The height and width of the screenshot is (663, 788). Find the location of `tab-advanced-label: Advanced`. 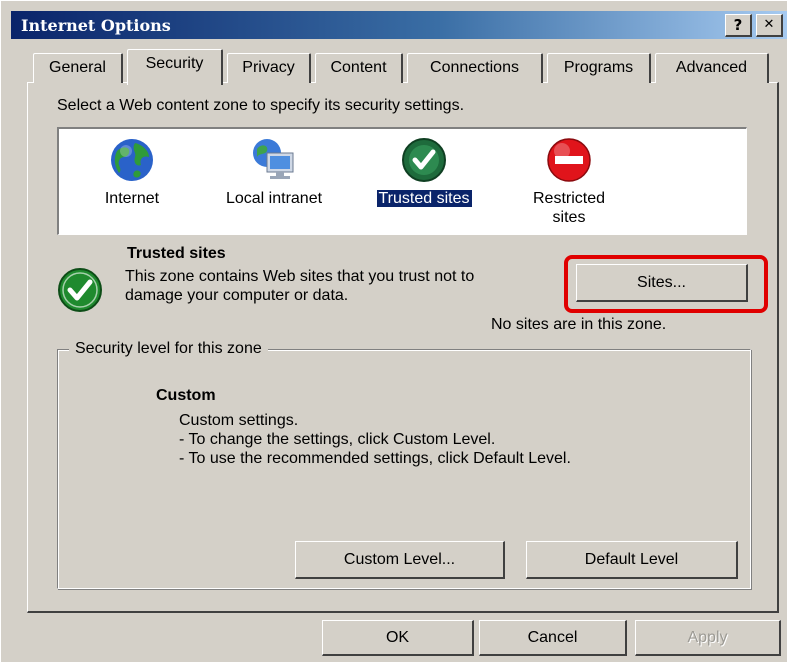

tab-advanced-label: Advanced is located at coordinates (711, 67).